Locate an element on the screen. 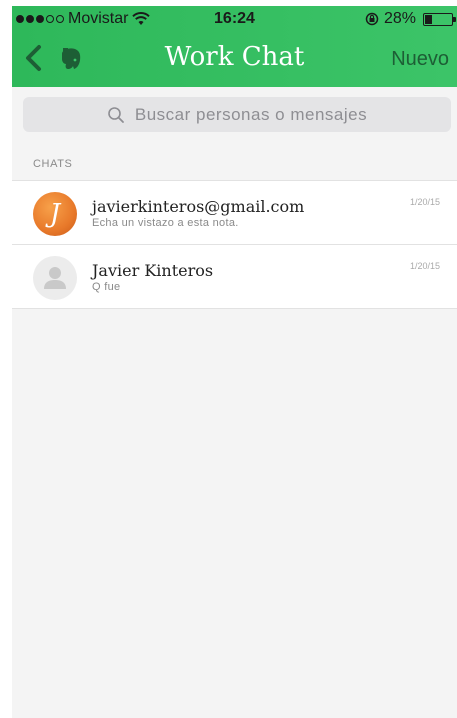  search-area: Buscar personas o mensajes is located at coordinates (234, 113).